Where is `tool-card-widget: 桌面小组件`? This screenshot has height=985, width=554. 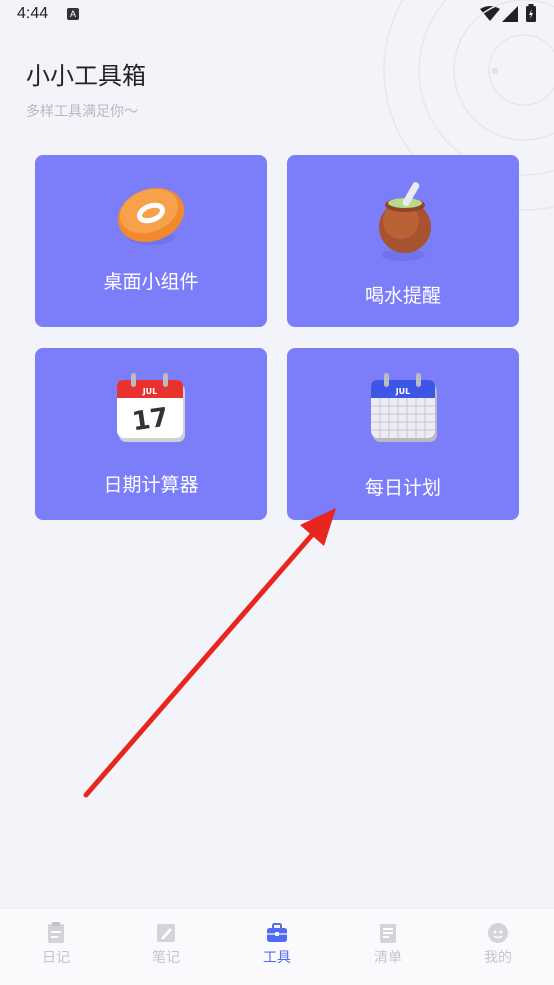 tool-card-widget: 桌面小组件 is located at coordinates (151, 241).